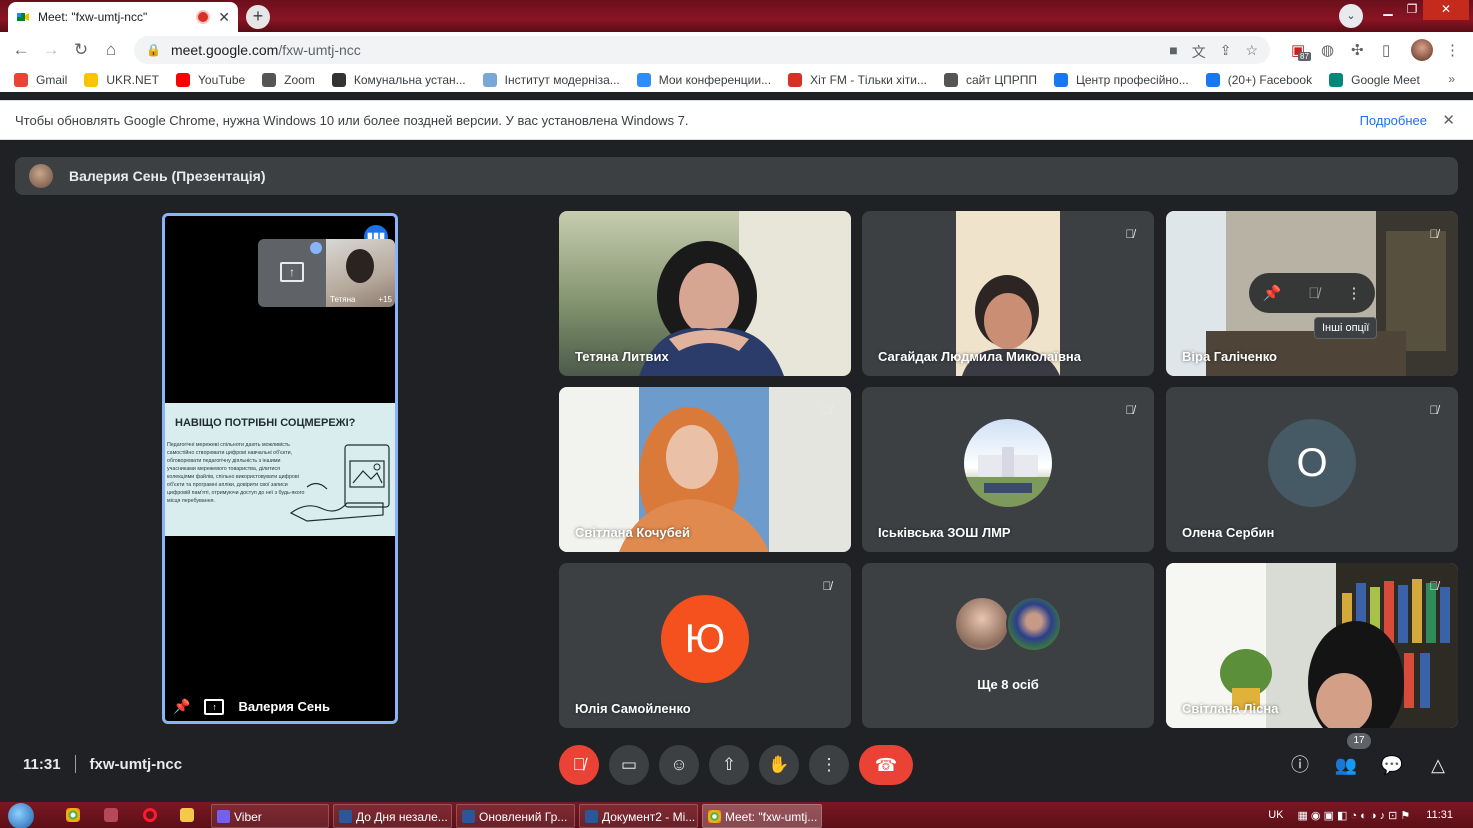 This screenshot has height=828, width=1473. I want to click on people-icon: 👥, so click(1346, 765).